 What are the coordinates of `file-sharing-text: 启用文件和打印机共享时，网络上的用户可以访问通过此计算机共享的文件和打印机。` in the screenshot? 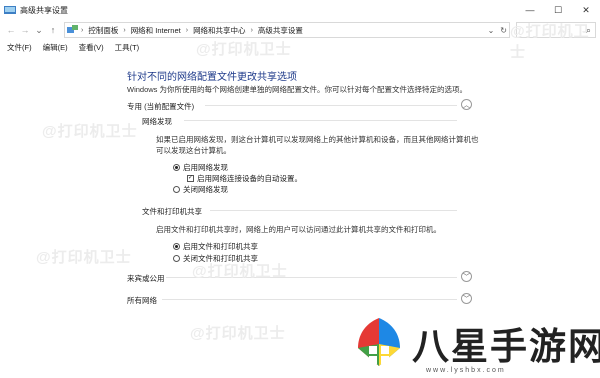 It's located at (298, 229).